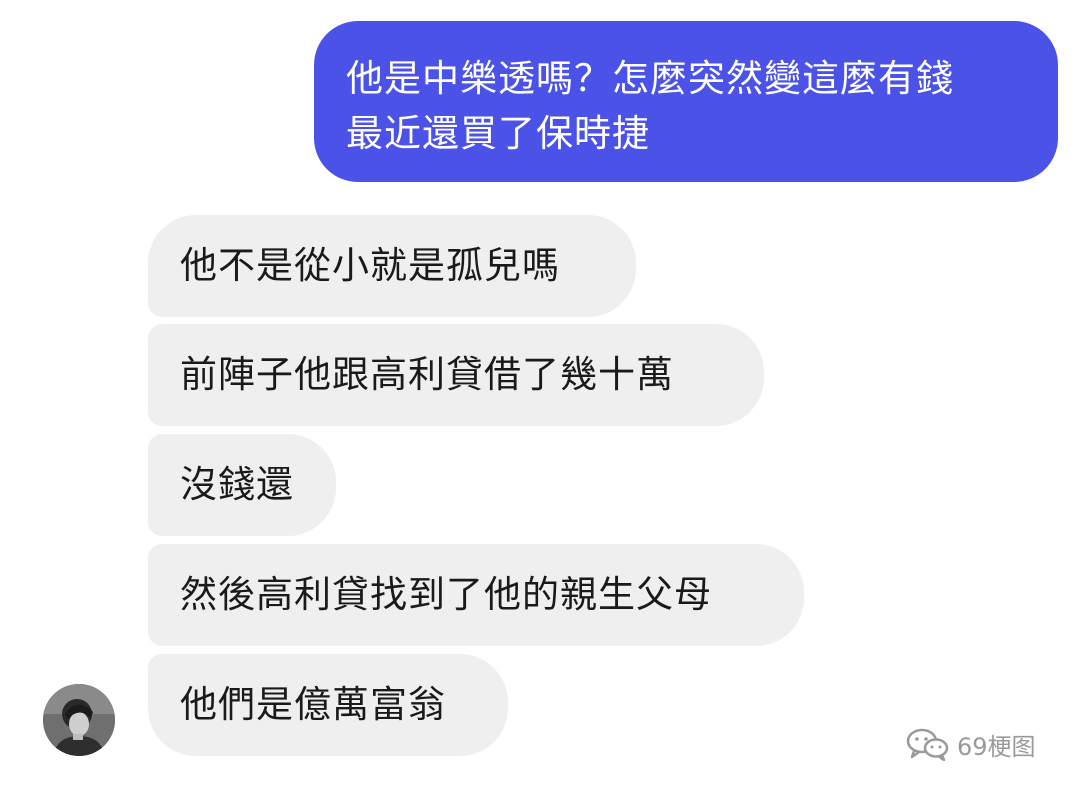 Image resolution: width=1080 pixels, height=791 pixels. I want to click on user-avatar-photo-icon, so click(79, 720).